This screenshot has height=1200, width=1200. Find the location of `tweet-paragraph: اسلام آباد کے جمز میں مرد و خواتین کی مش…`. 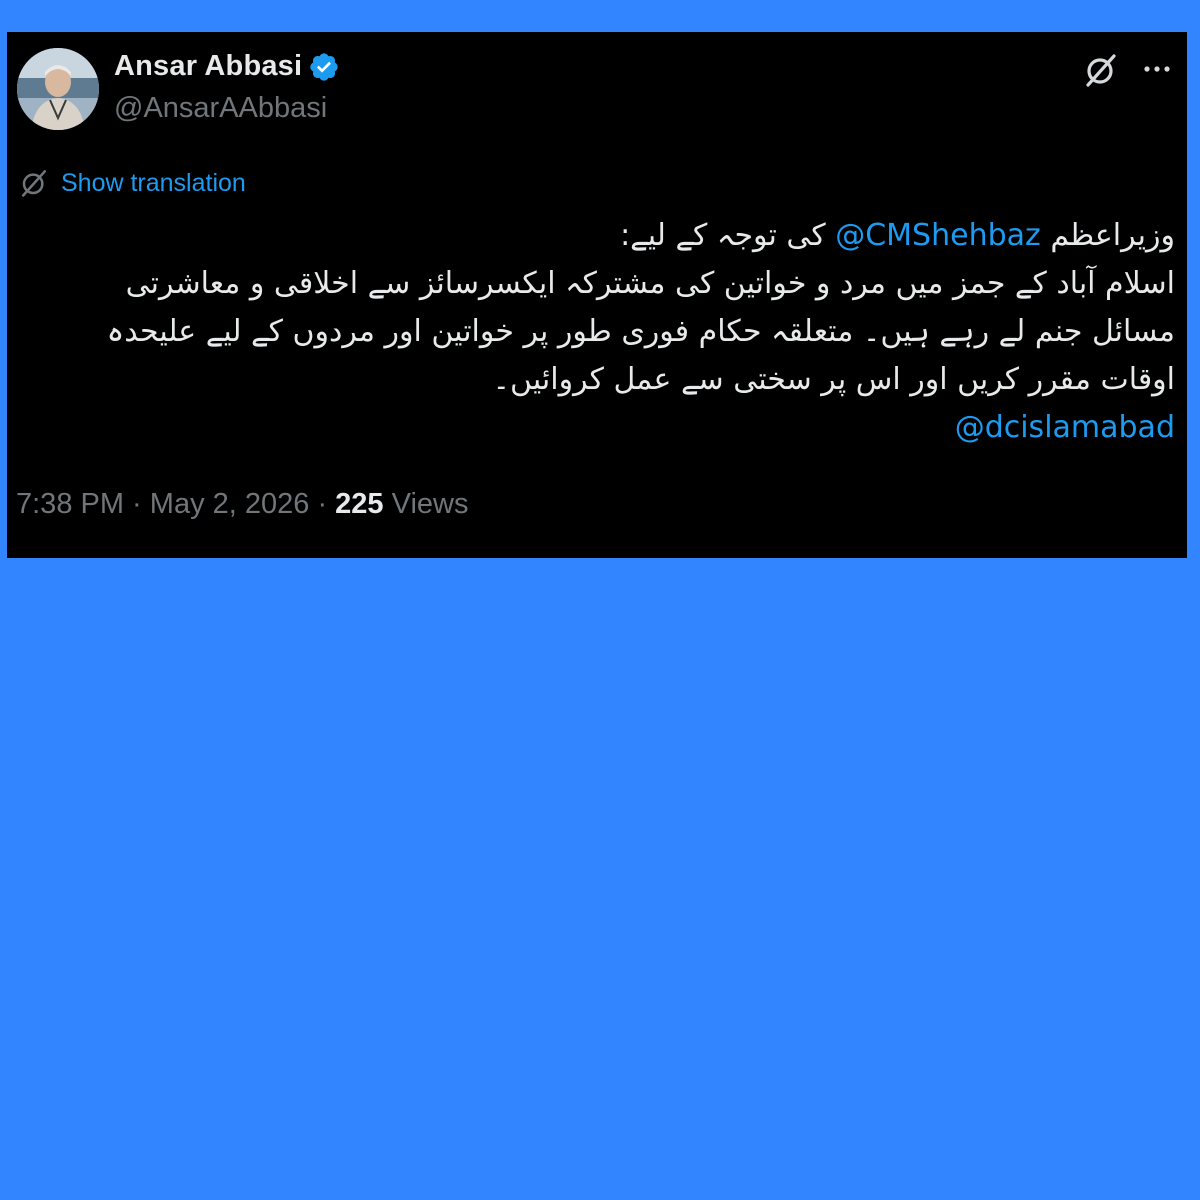

tweet-paragraph: اسلام آباد کے جمز میں مرد و خواتین کی مش… is located at coordinates (640, 331).